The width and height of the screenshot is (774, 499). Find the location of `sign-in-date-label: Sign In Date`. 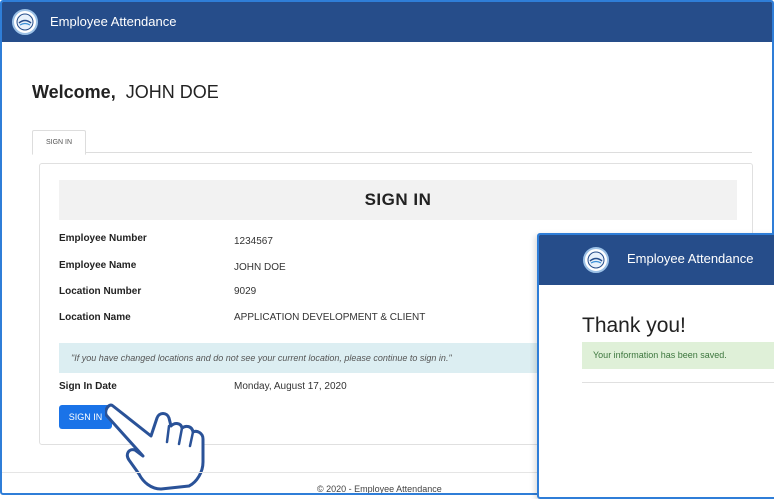

sign-in-date-label: Sign In Date is located at coordinates (88, 386).